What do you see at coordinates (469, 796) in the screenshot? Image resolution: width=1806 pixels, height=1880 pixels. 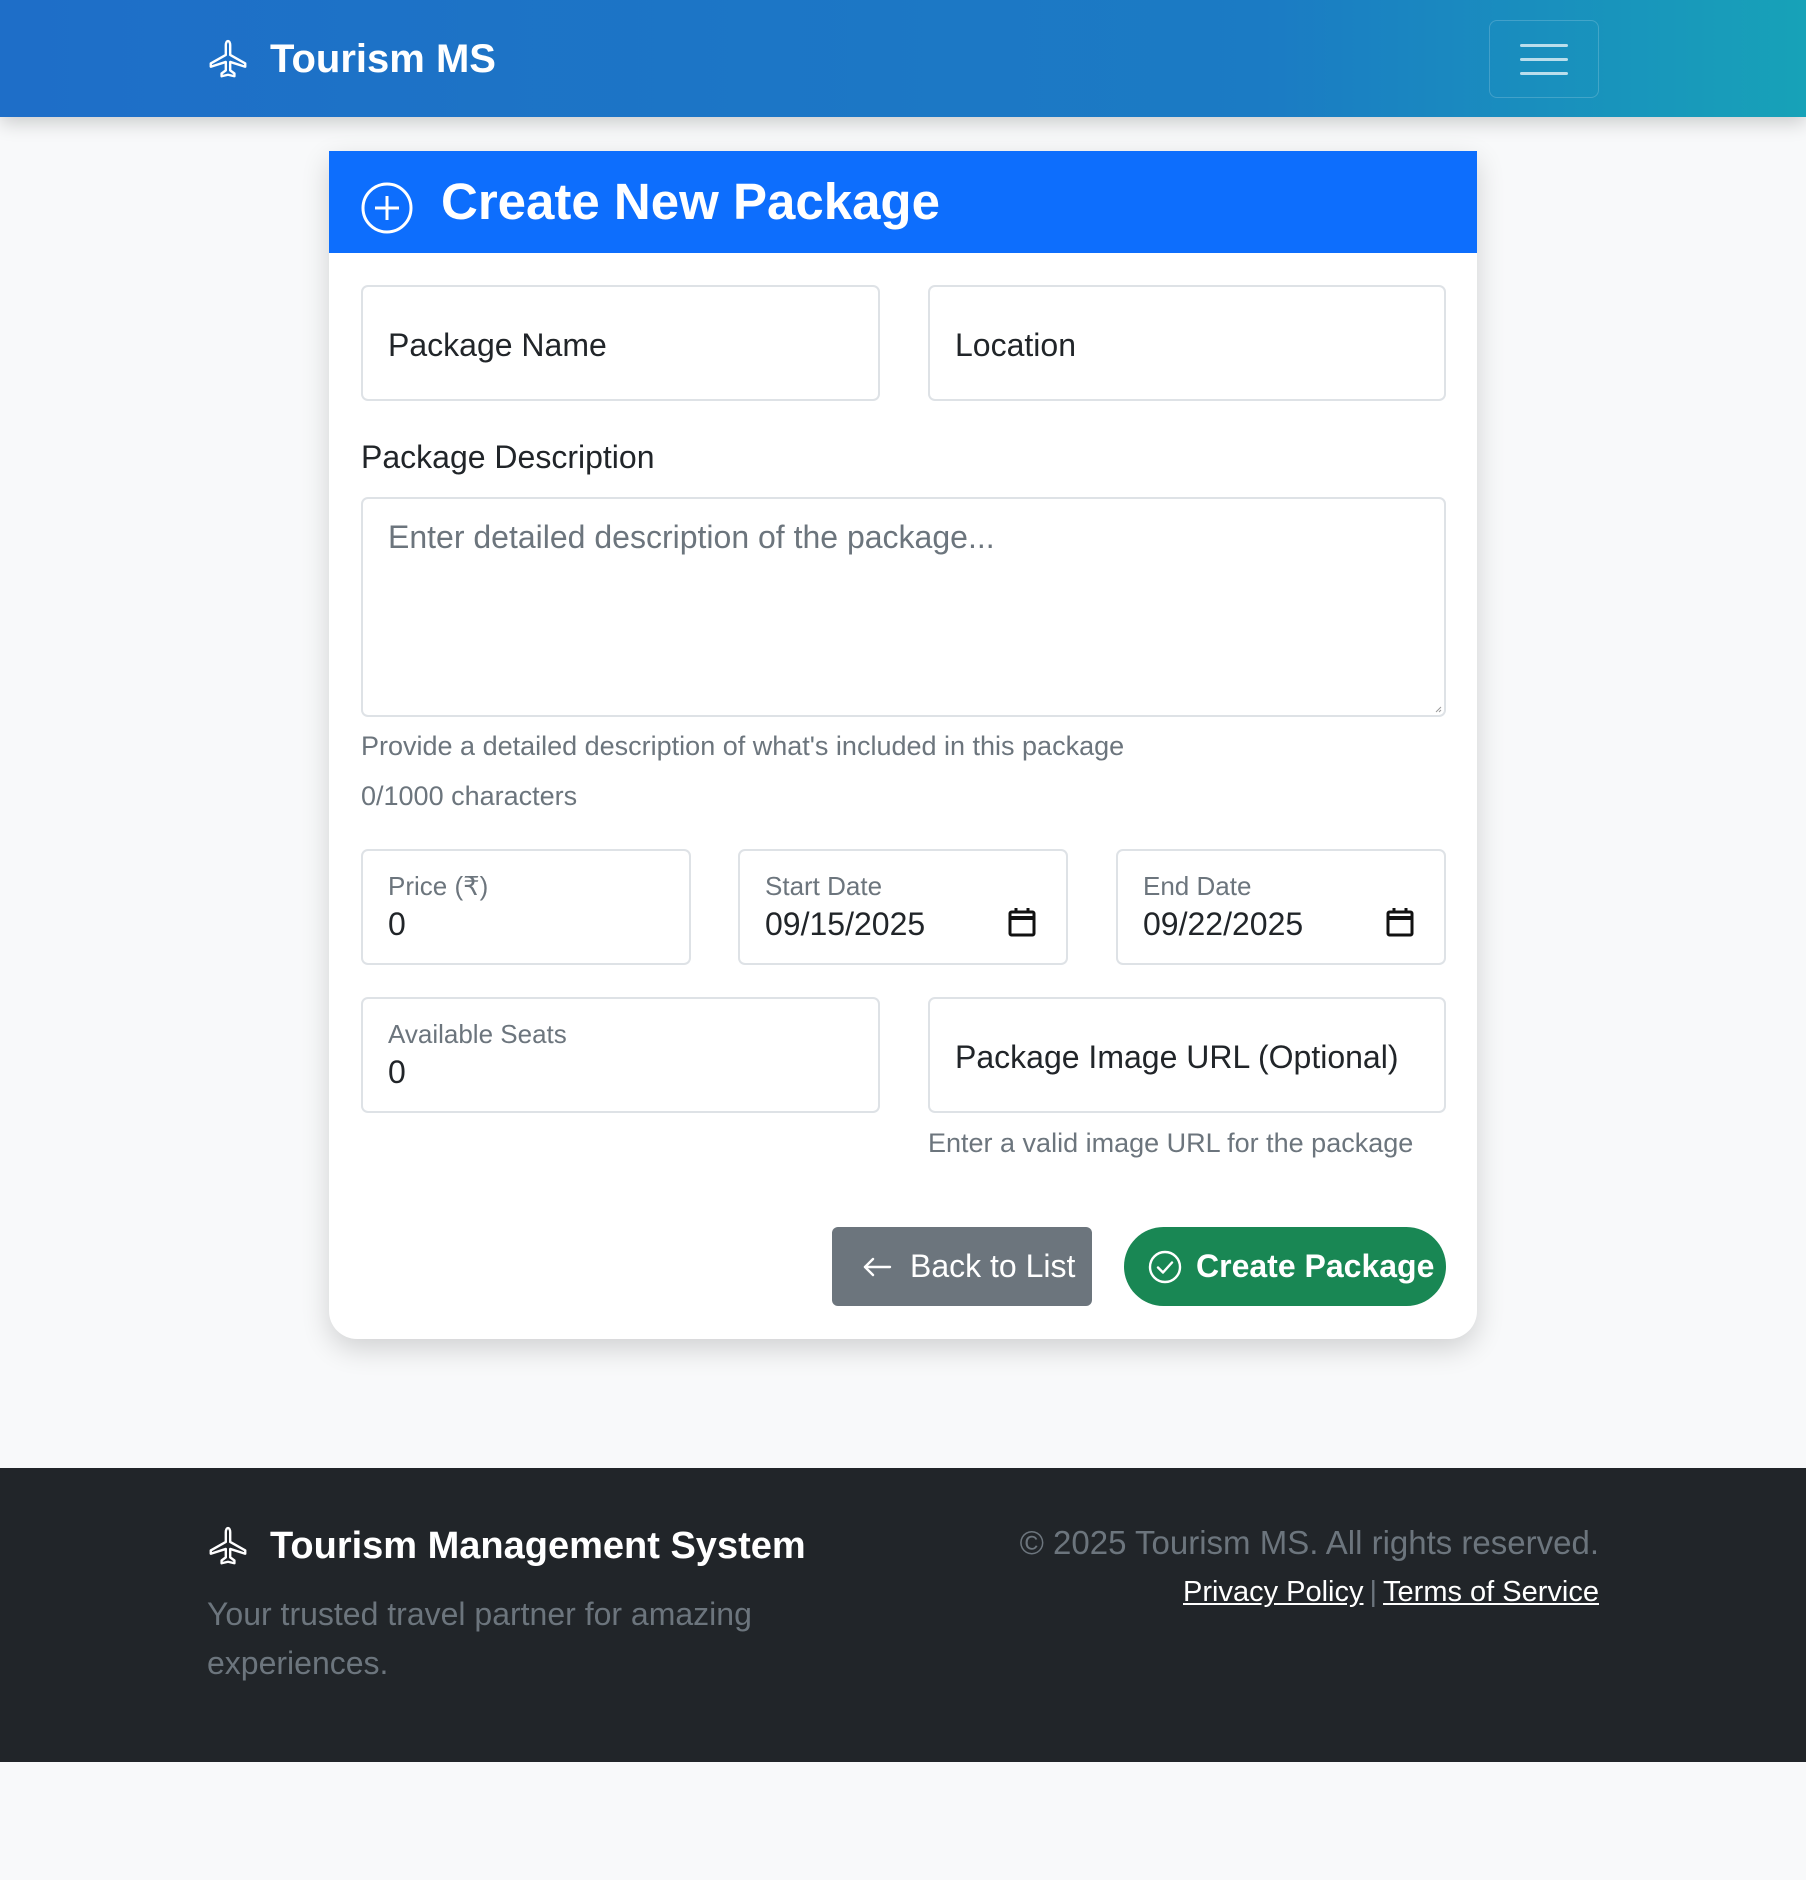 I see `description-char-counter: 0/1000 characters` at bounding box center [469, 796].